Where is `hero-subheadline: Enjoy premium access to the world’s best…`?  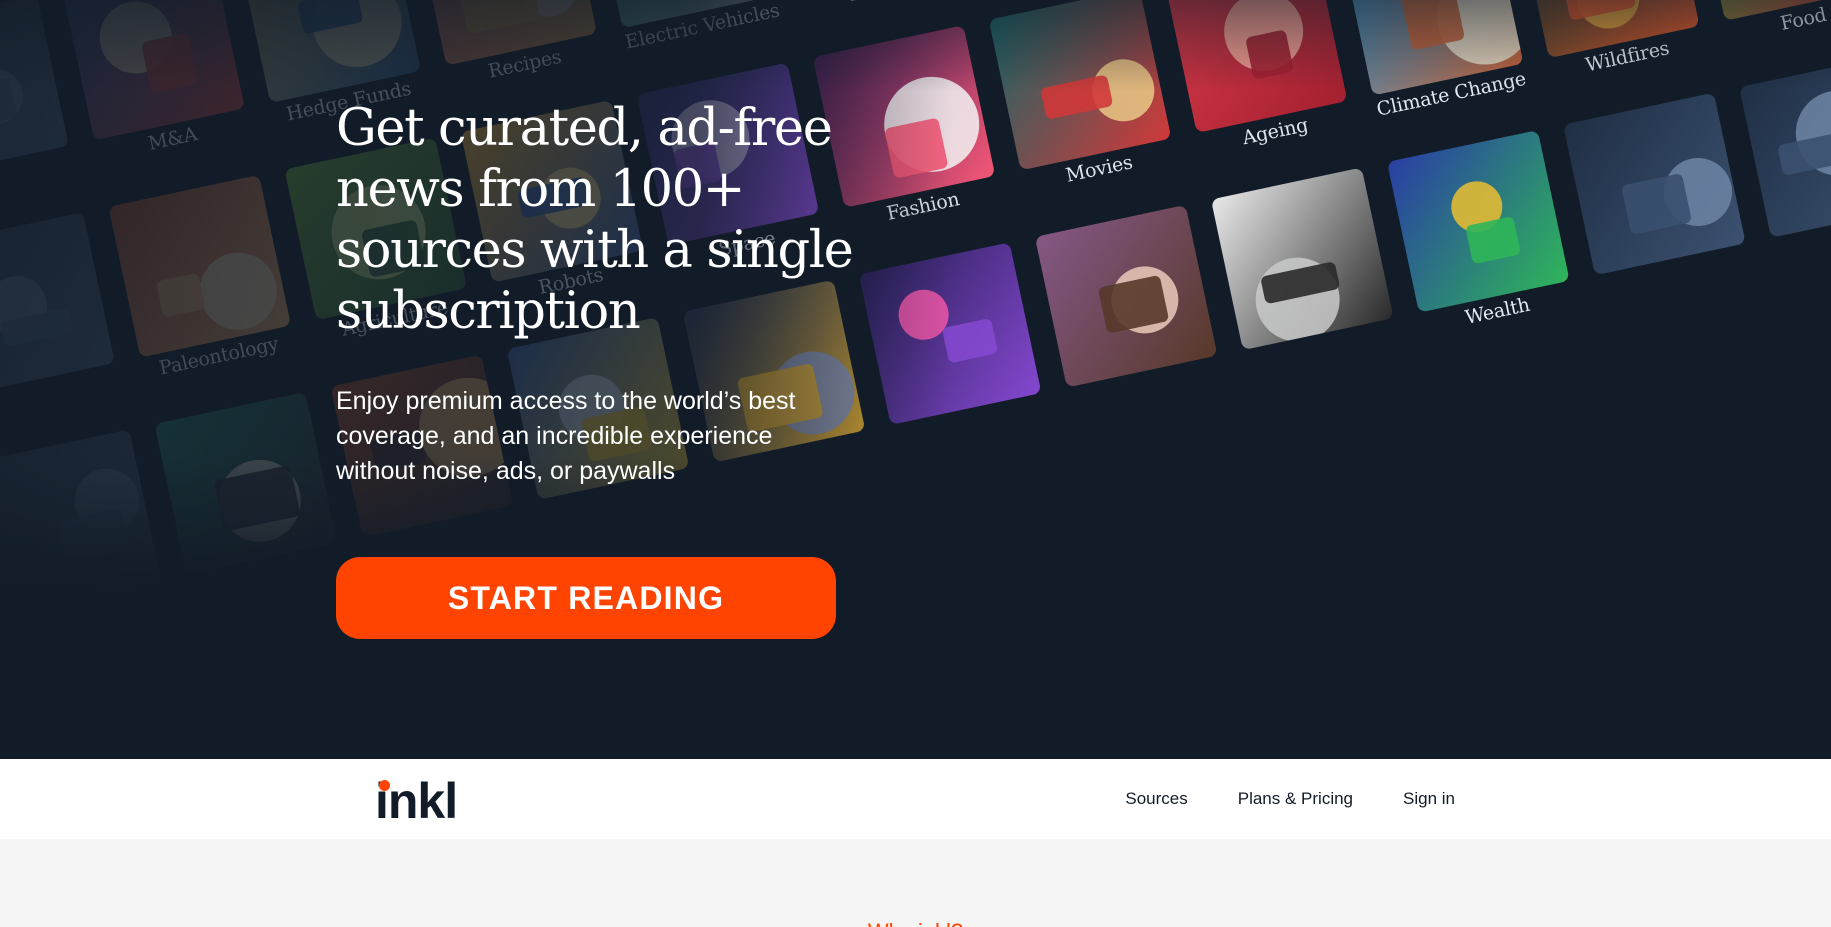 hero-subheadline: Enjoy premium access to the world’s best… is located at coordinates (566, 436).